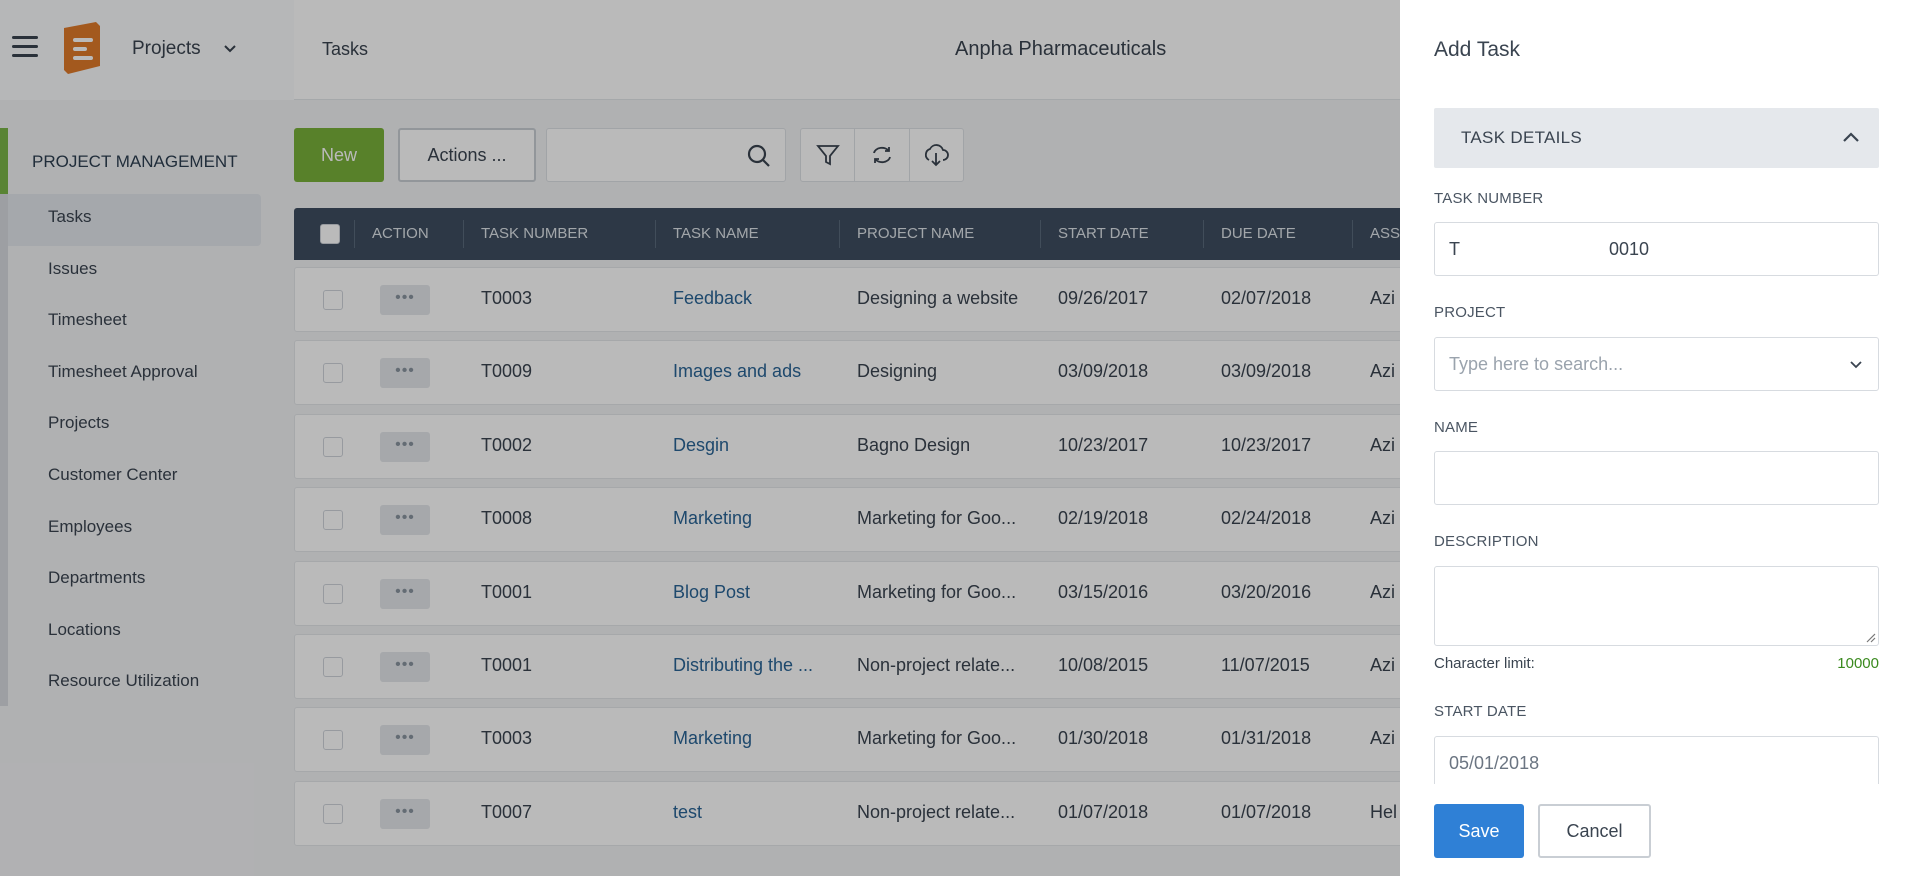 This screenshot has width=1920, height=876. What do you see at coordinates (1479, 831) in the screenshot?
I see `save-button: Save` at bounding box center [1479, 831].